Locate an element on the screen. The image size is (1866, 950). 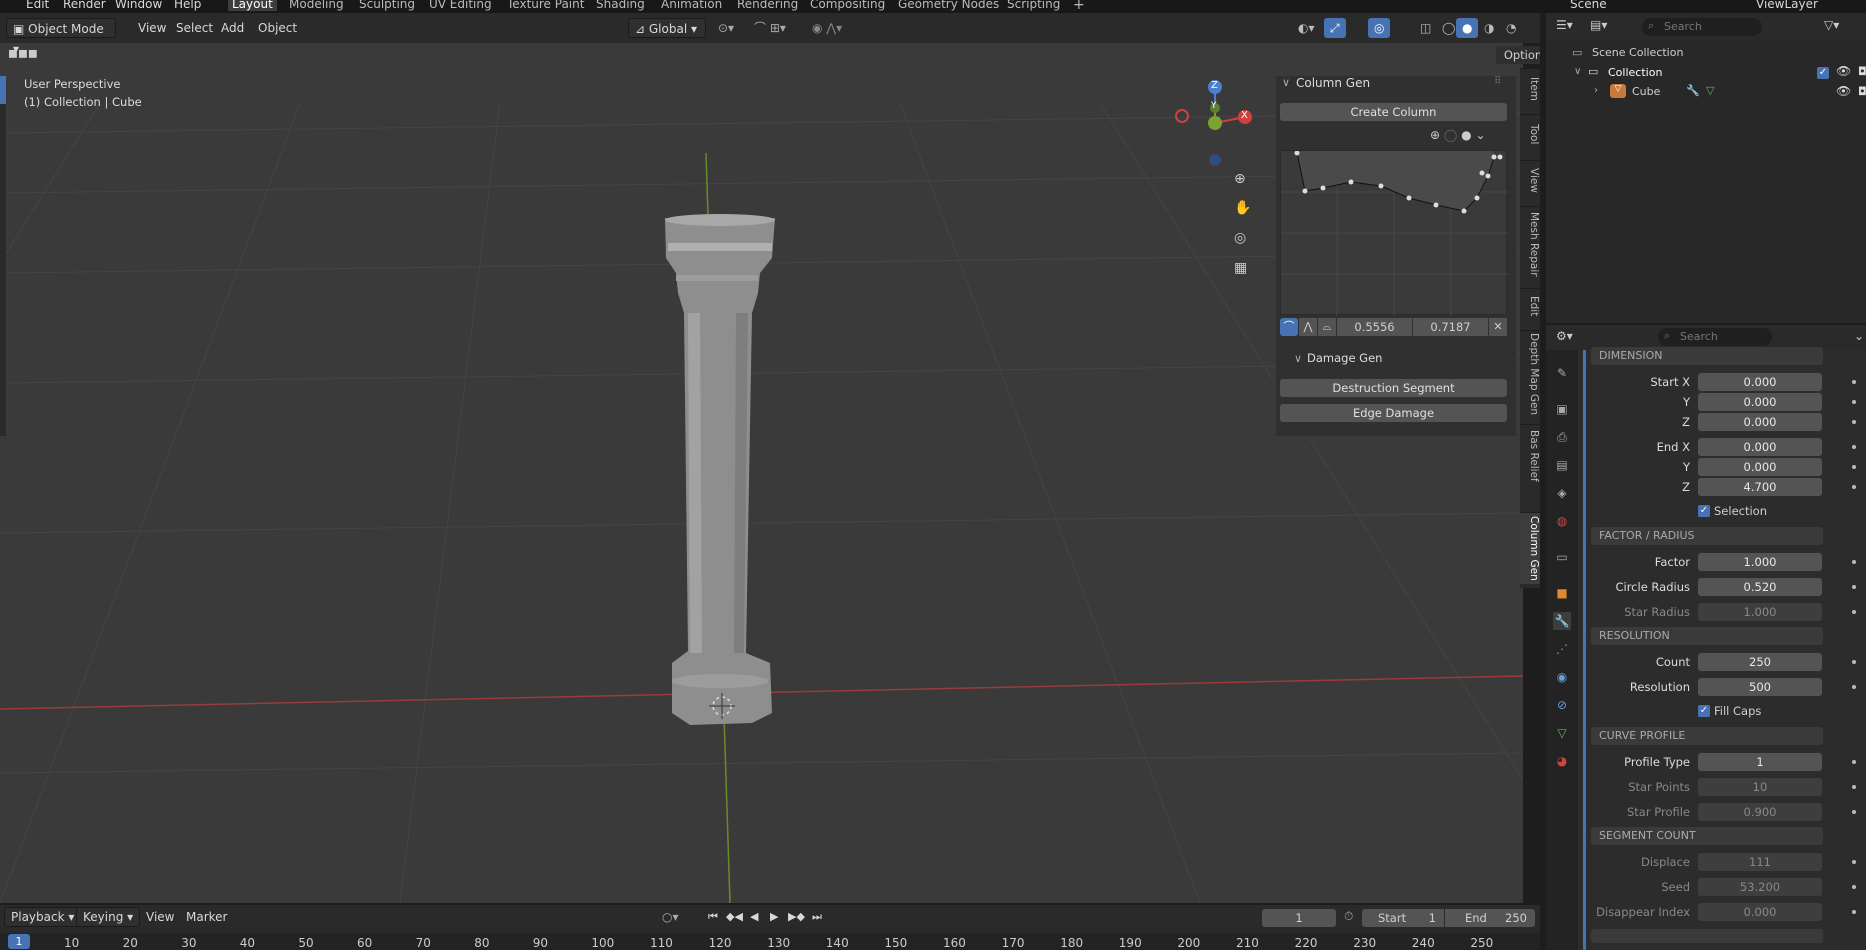
circle-radius-field: 0.520 is located at coordinates (1760, 587).